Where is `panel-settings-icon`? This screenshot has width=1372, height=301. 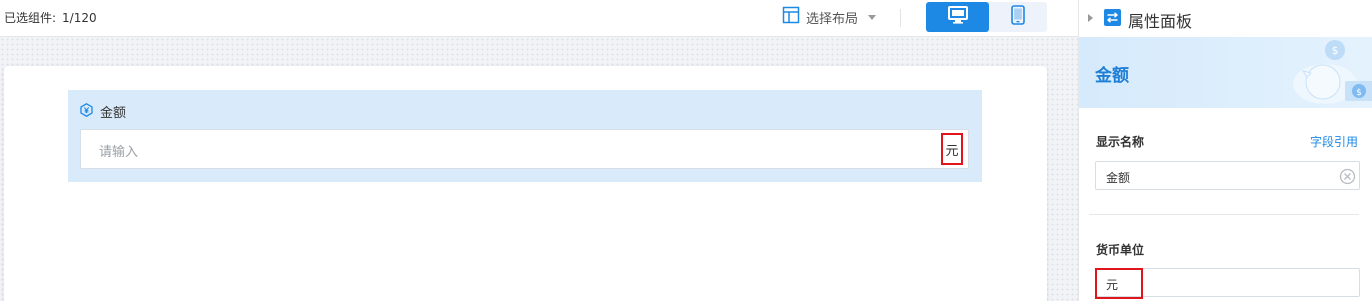
panel-settings-icon is located at coordinates (1112, 19).